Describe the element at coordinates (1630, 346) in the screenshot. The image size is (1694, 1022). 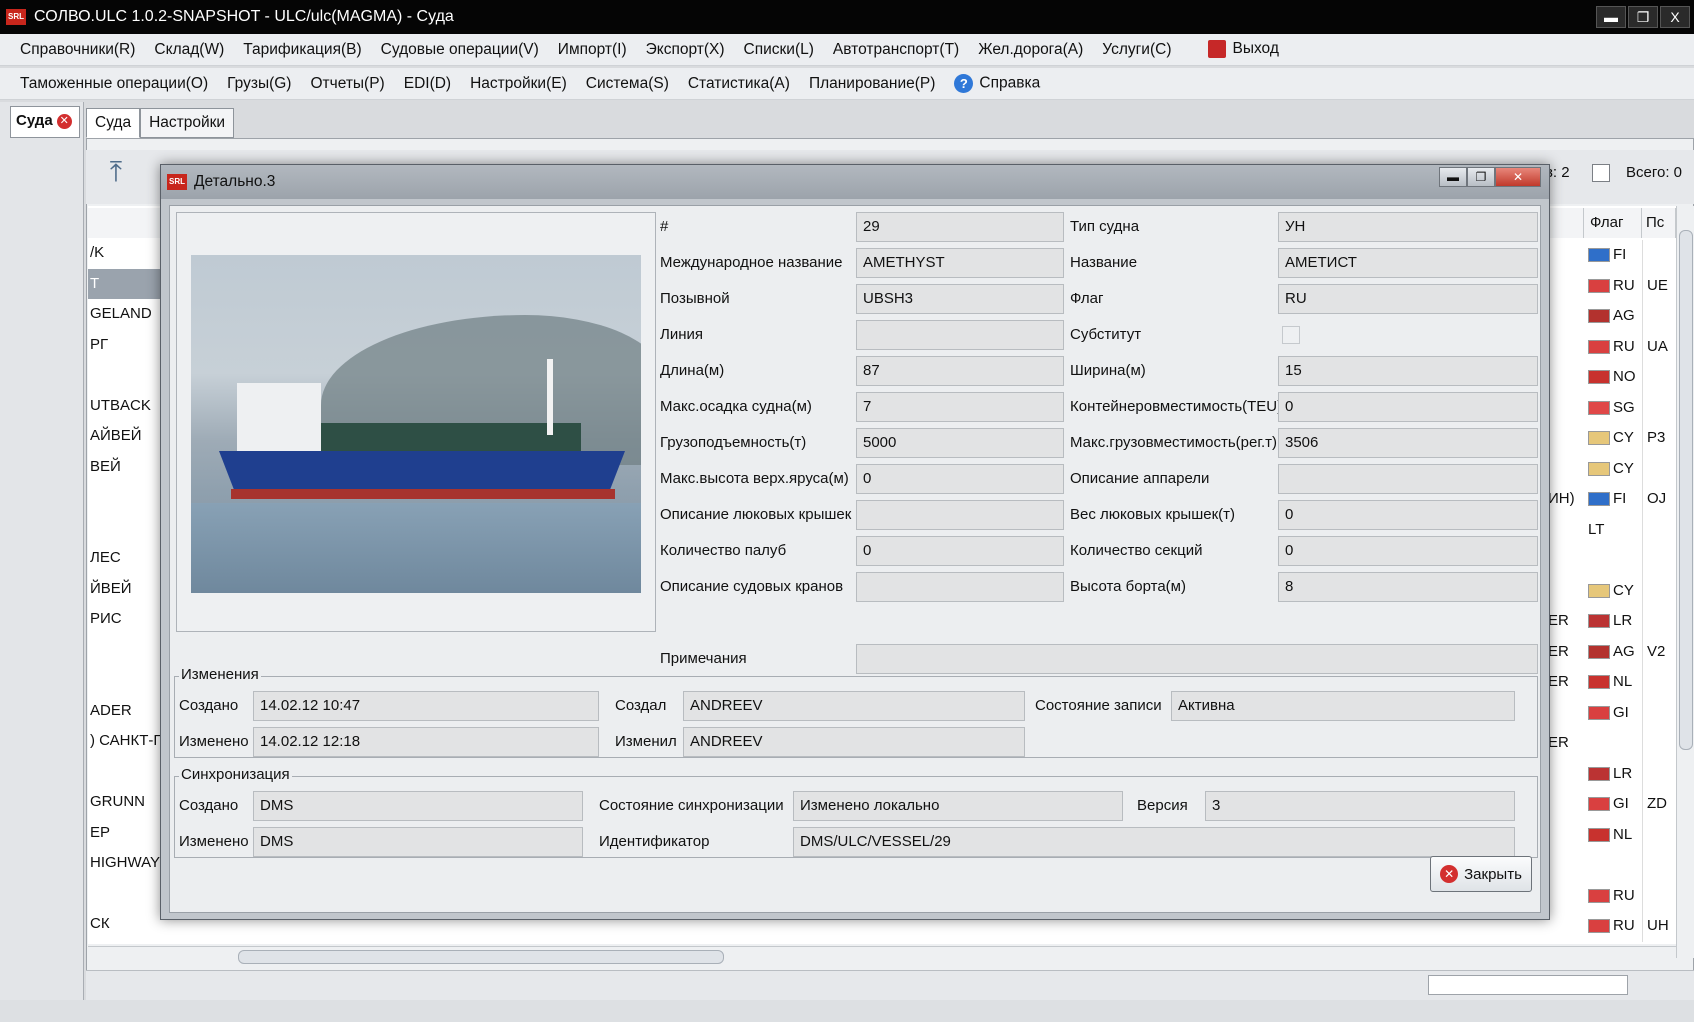
I see `table-row-flag: RU UA` at that location.